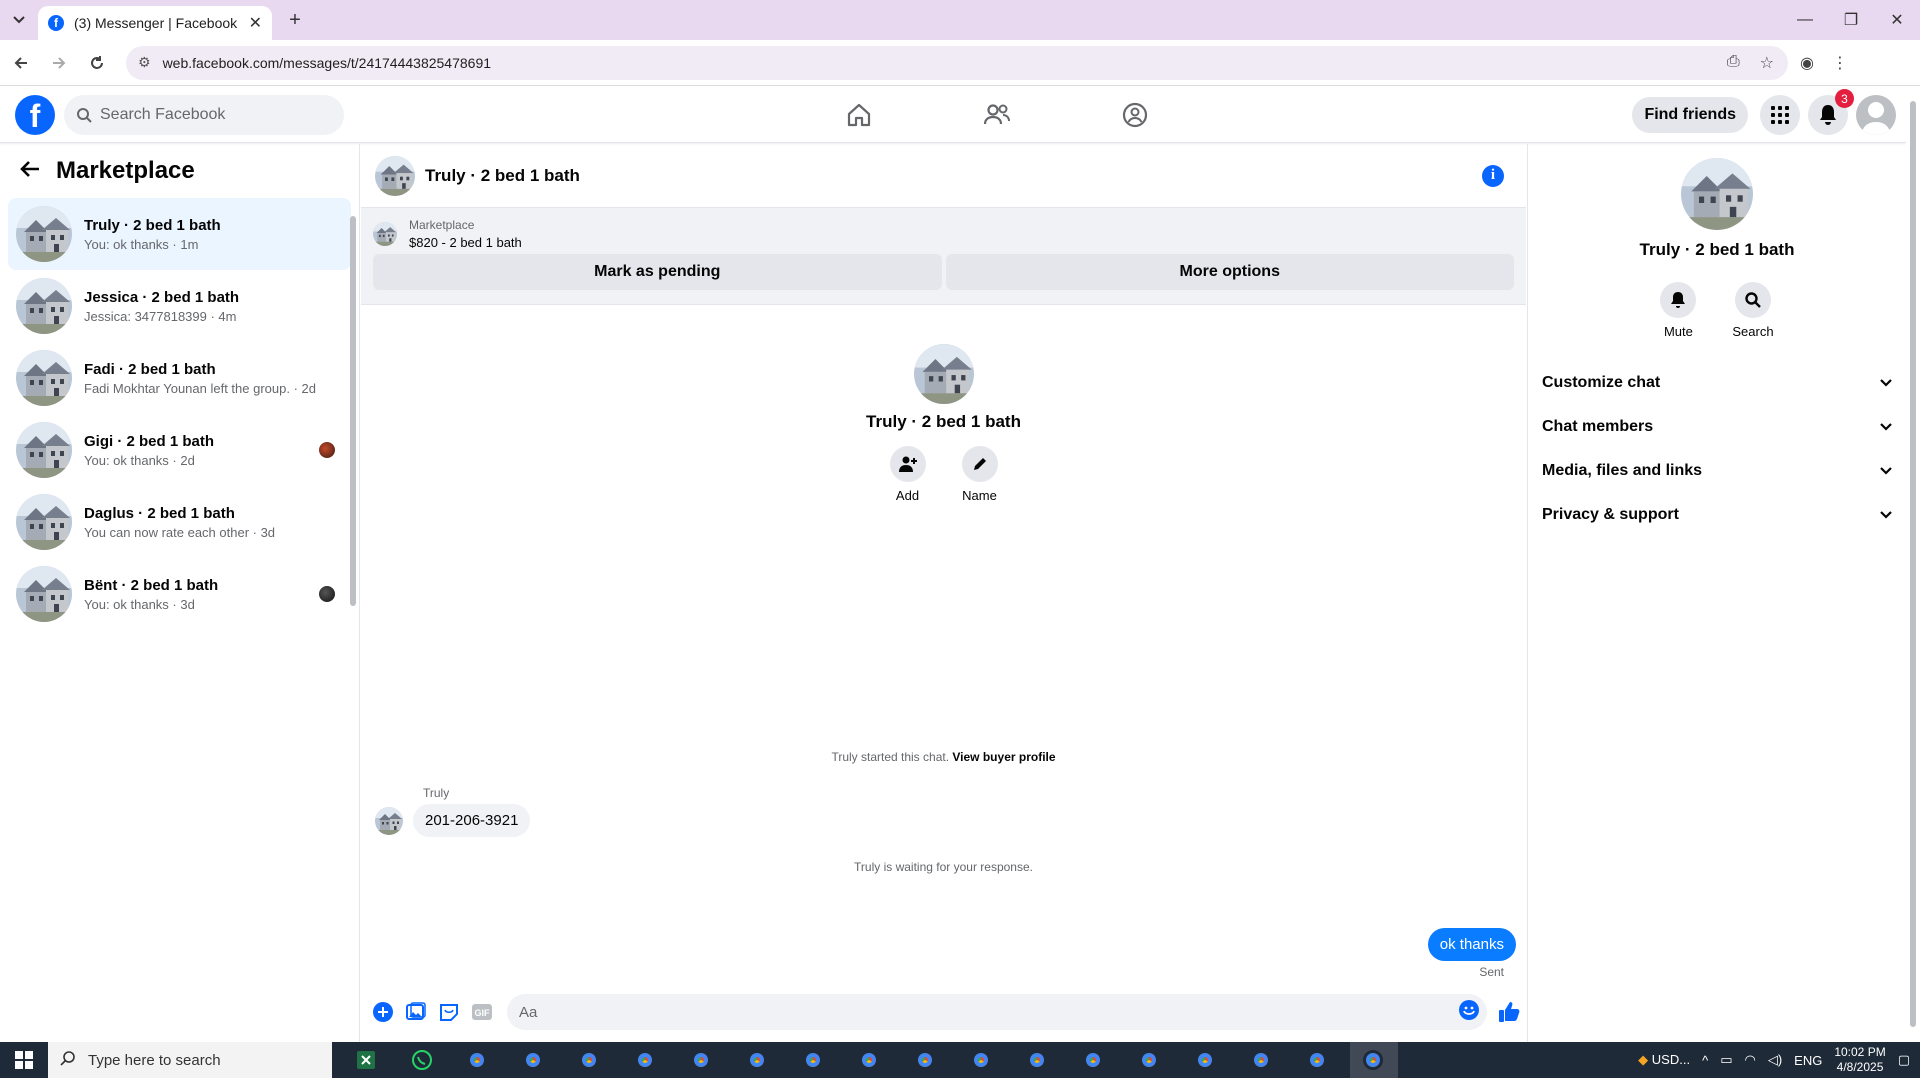 The width and height of the screenshot is (1920, 1078). I want to click on taskbar-search: Type here to search, so click(190, 1060).